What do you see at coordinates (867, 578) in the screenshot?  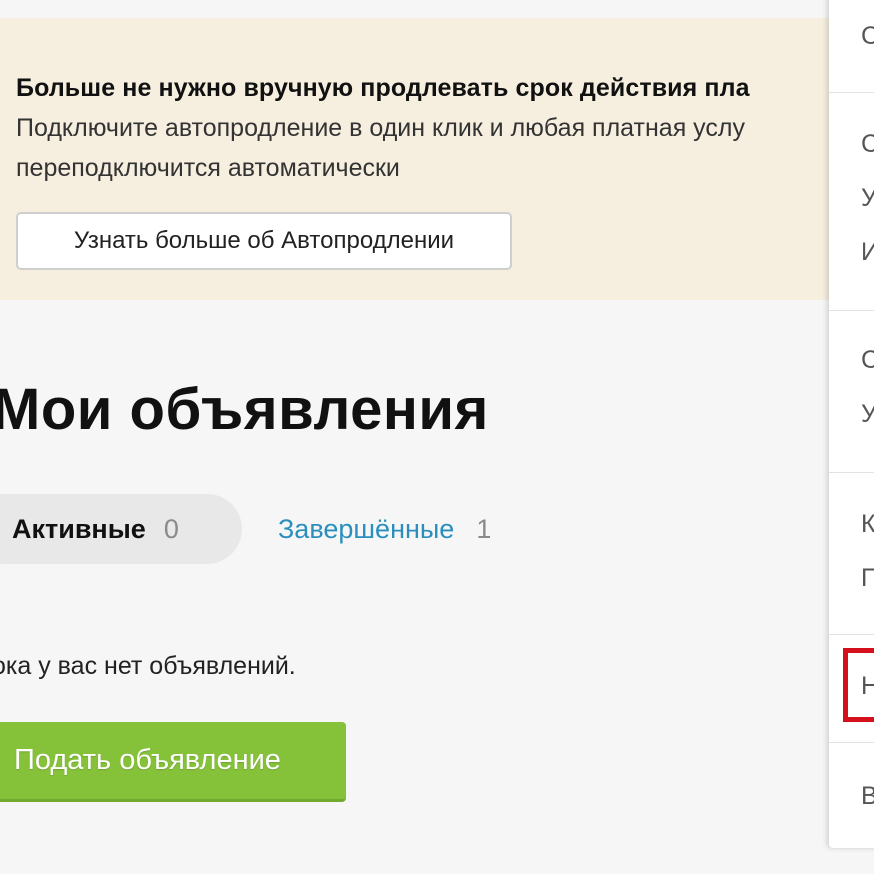 I see `dropdown-item: П` at bounding box center [867, 578].